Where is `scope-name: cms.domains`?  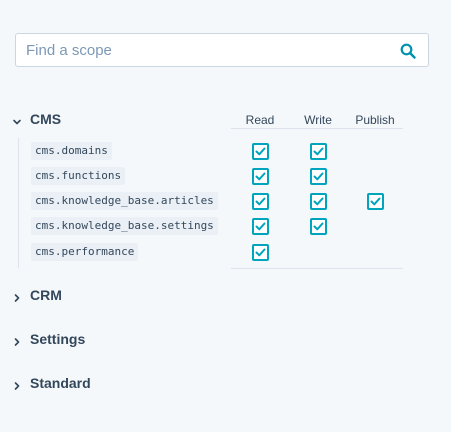
scope-name: cms.domains is located at coordinates (71, 151).